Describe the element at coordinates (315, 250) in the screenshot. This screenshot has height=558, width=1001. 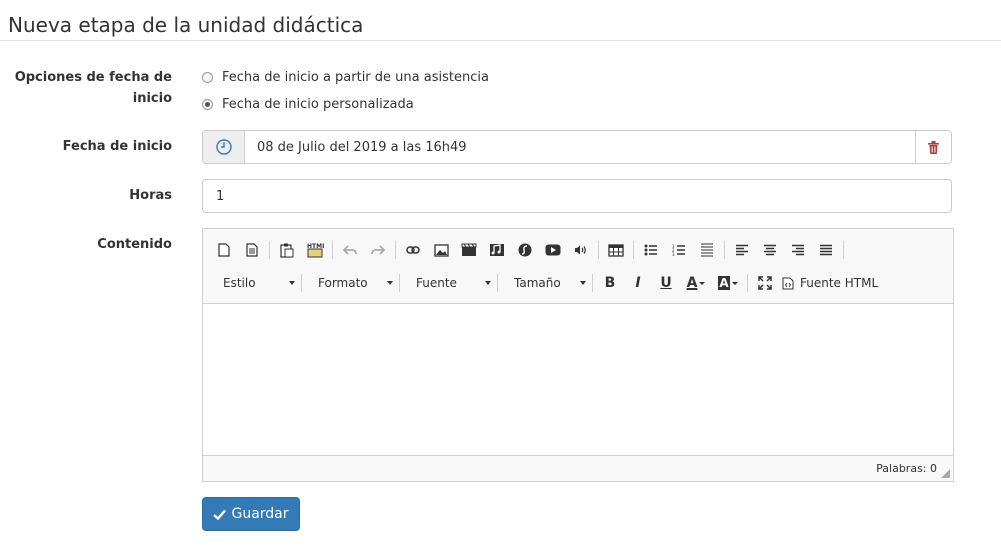
I see `paste-word-icon: HTML` at that location.